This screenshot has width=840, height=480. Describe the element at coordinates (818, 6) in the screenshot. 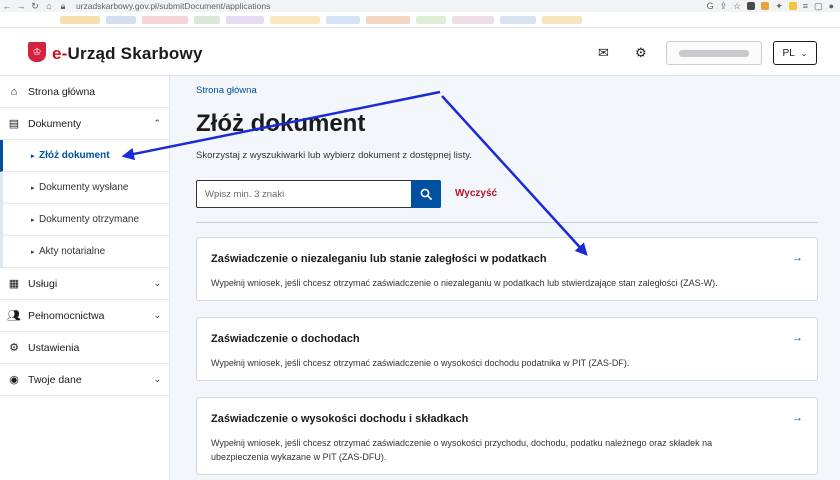

I see `window-icon: ▢` at that location.